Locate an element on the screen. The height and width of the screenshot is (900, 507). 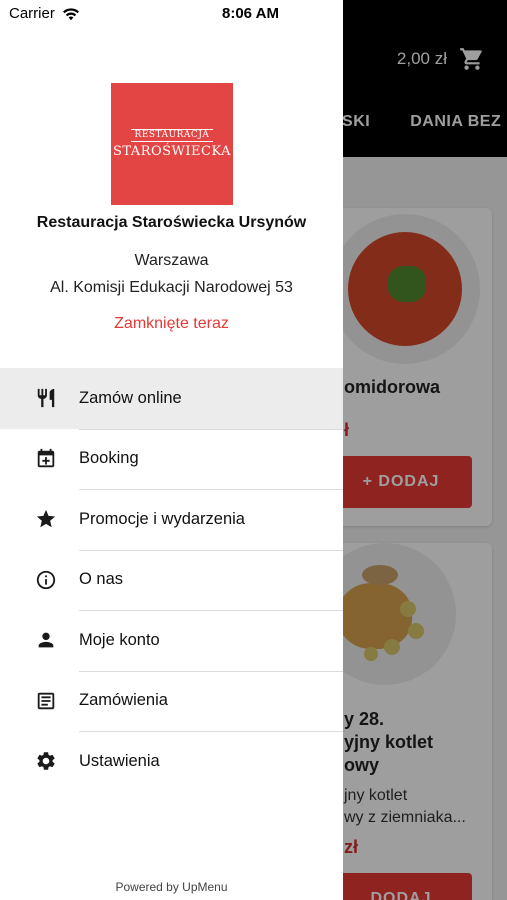
menu-item-about: O nas is located at coordinates (171, 580).